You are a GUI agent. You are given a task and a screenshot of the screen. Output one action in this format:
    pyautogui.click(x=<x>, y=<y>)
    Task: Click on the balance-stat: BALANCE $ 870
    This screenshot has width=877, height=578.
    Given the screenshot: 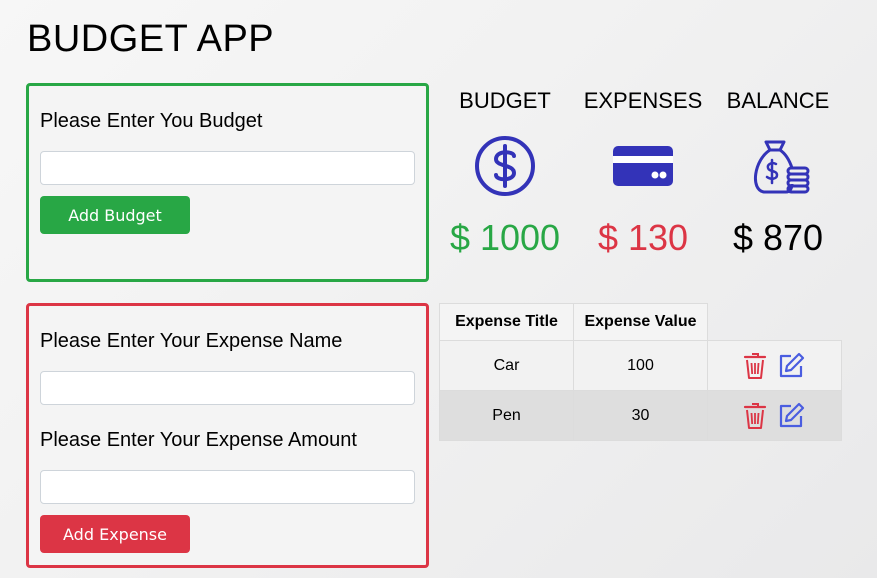 What is the action you would take?
    pyautogui.click(x=778, y=173)
    